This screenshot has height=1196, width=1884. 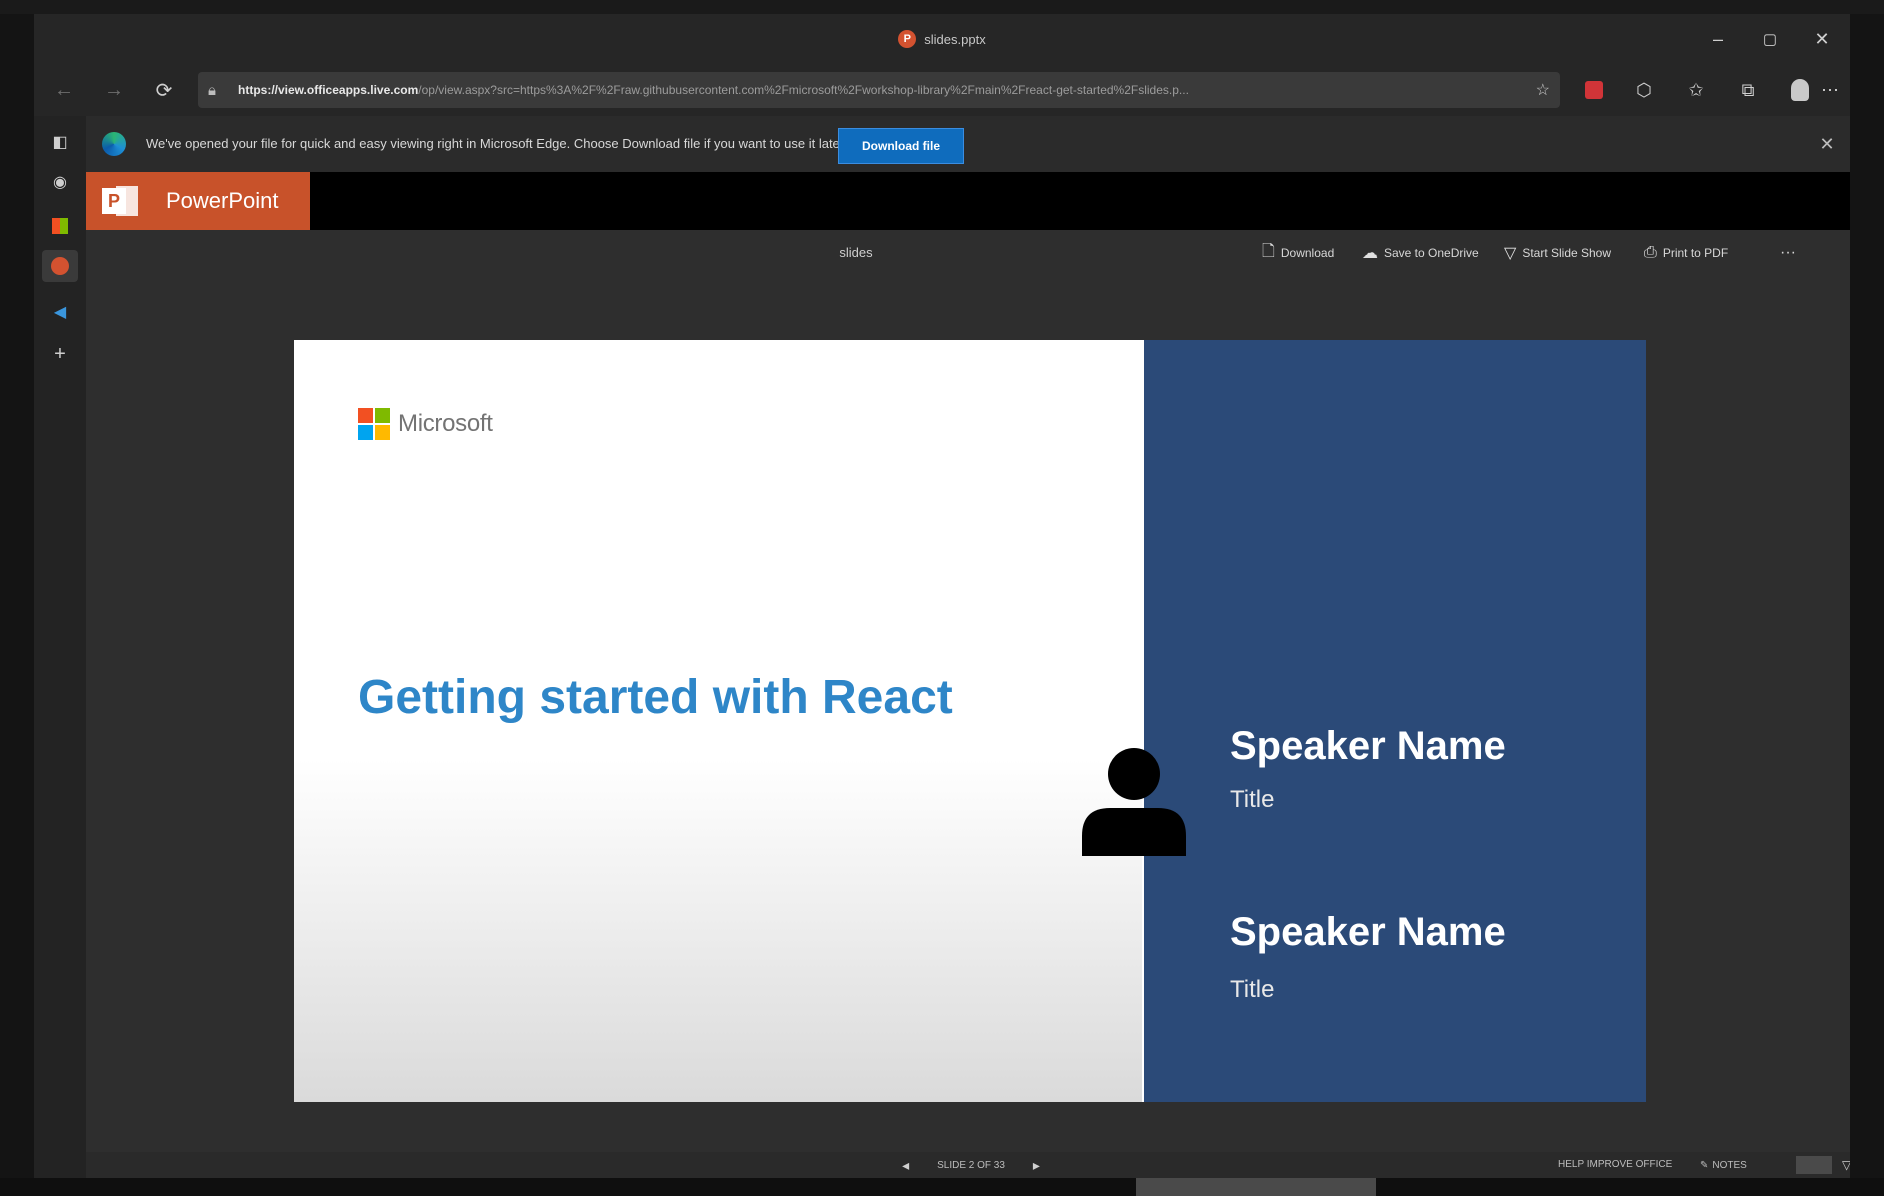 What do you see at coordinates (60, 226) in the screenshot?
I see `office-apps-icon` at bounding box center [60, 226].